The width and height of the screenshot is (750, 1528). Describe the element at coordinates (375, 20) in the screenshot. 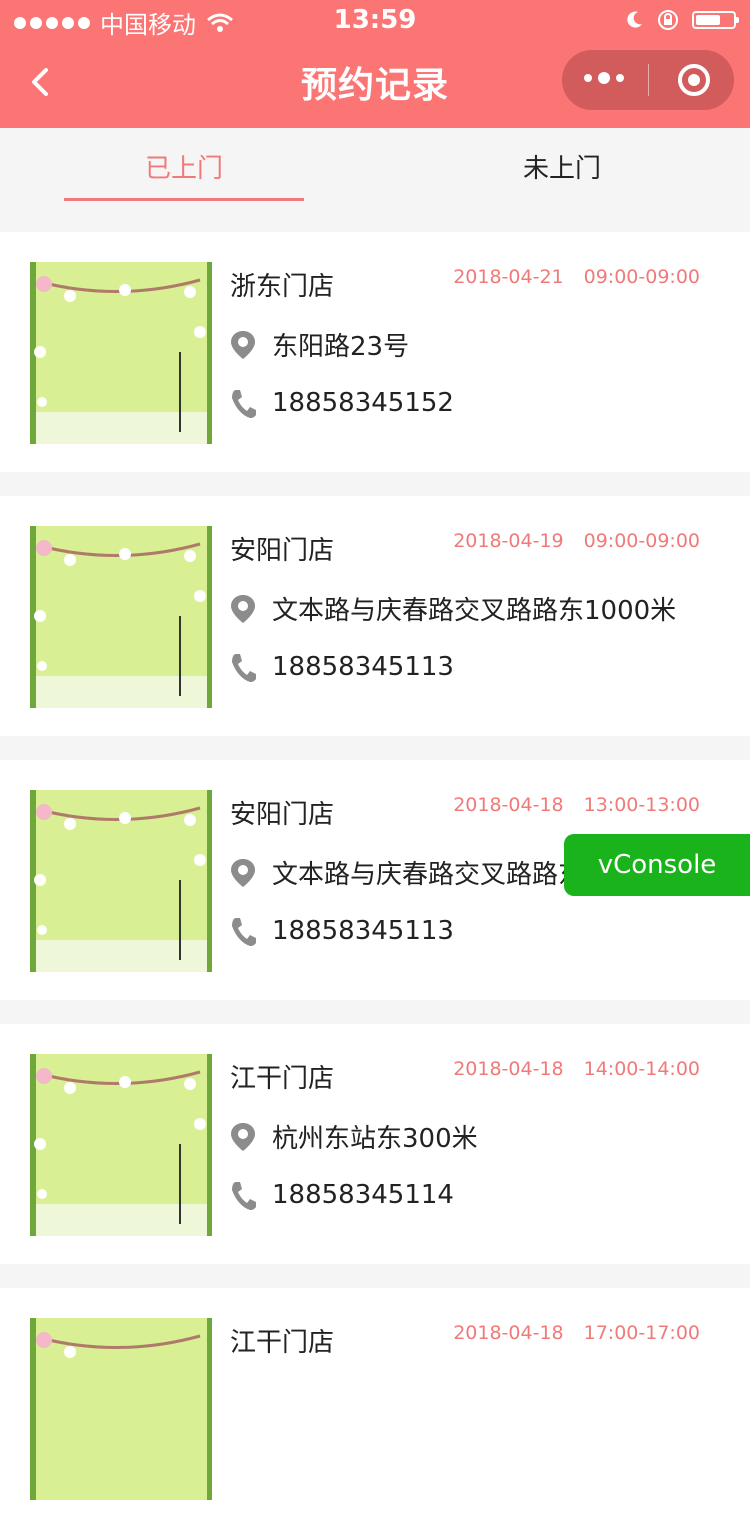

I see `status-bar: 中国移动 13:59` at that location.